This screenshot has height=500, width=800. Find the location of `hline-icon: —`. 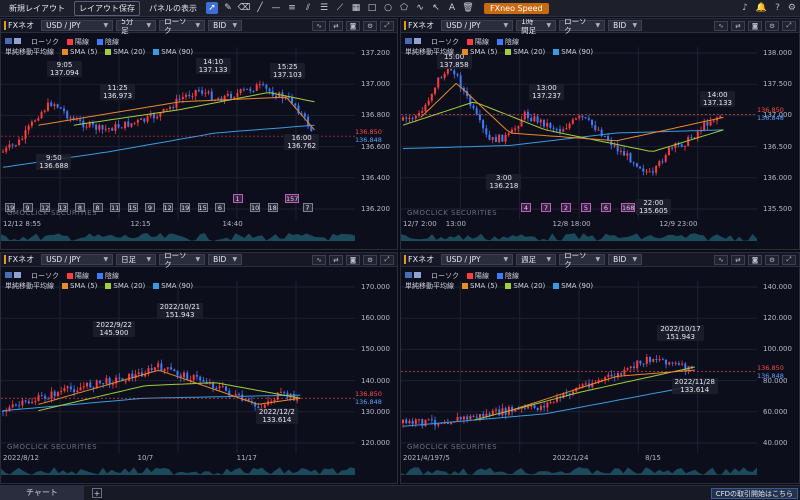

hline-icon: — is located at coordinates (276, 8).